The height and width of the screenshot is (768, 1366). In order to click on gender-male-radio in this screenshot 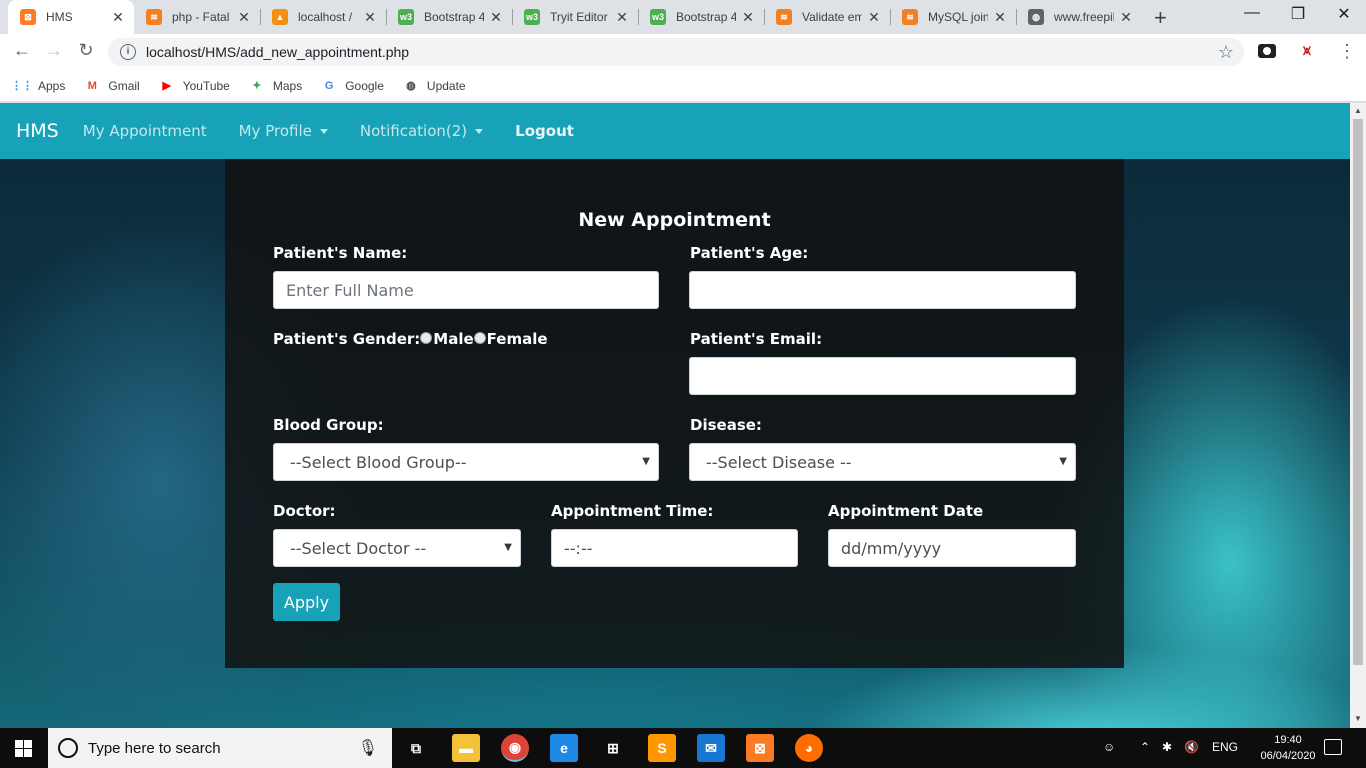, I will do `click(426, 337)`.